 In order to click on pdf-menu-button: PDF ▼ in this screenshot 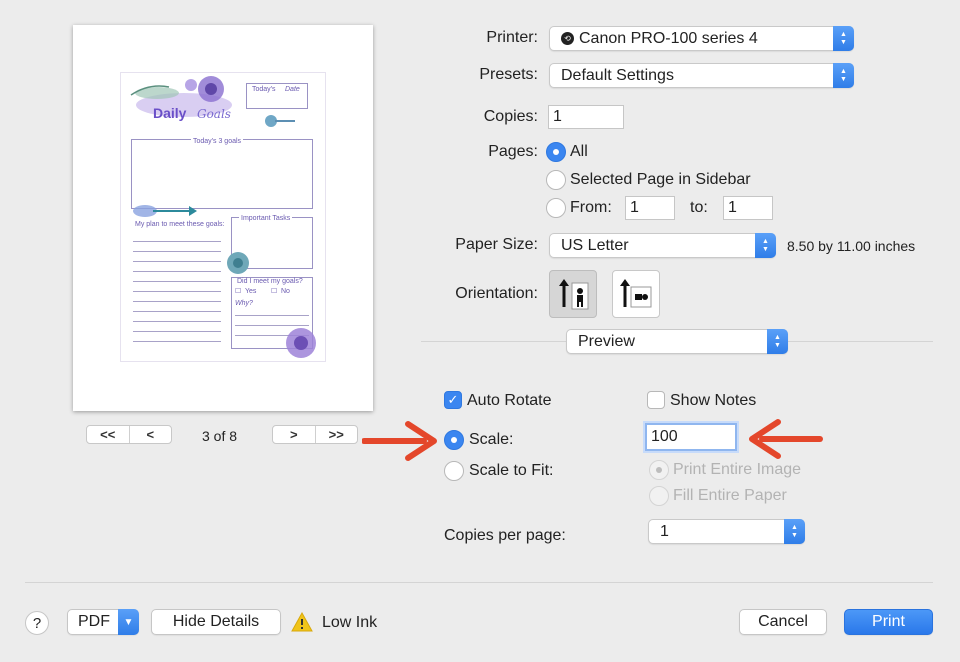, I will do `click(103, 622)`.